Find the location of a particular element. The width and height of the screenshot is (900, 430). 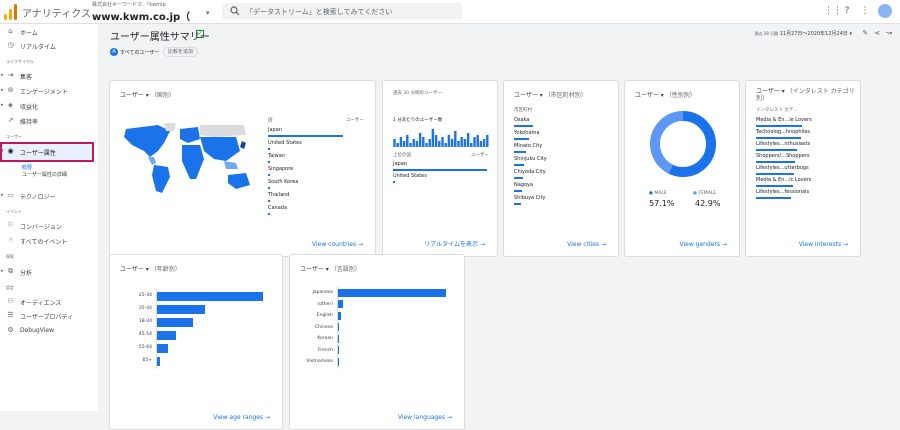

sidebar-subitem-demographic-details: ユーザー属性の詳細 is located at coordinates (57, 175).